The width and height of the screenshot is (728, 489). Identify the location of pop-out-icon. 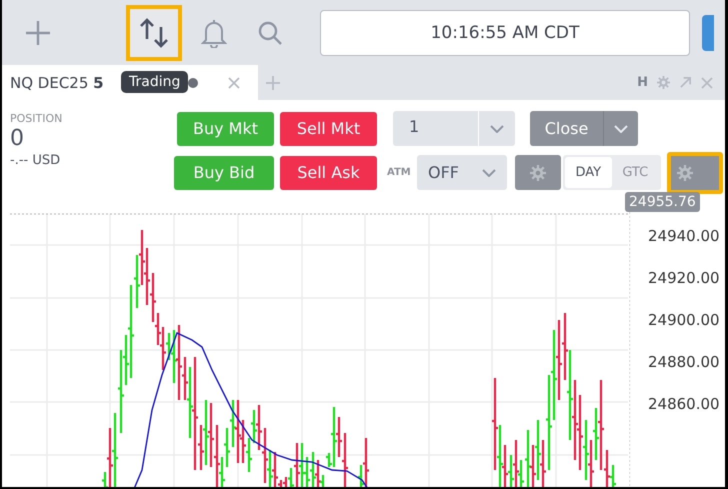
(685, 82).